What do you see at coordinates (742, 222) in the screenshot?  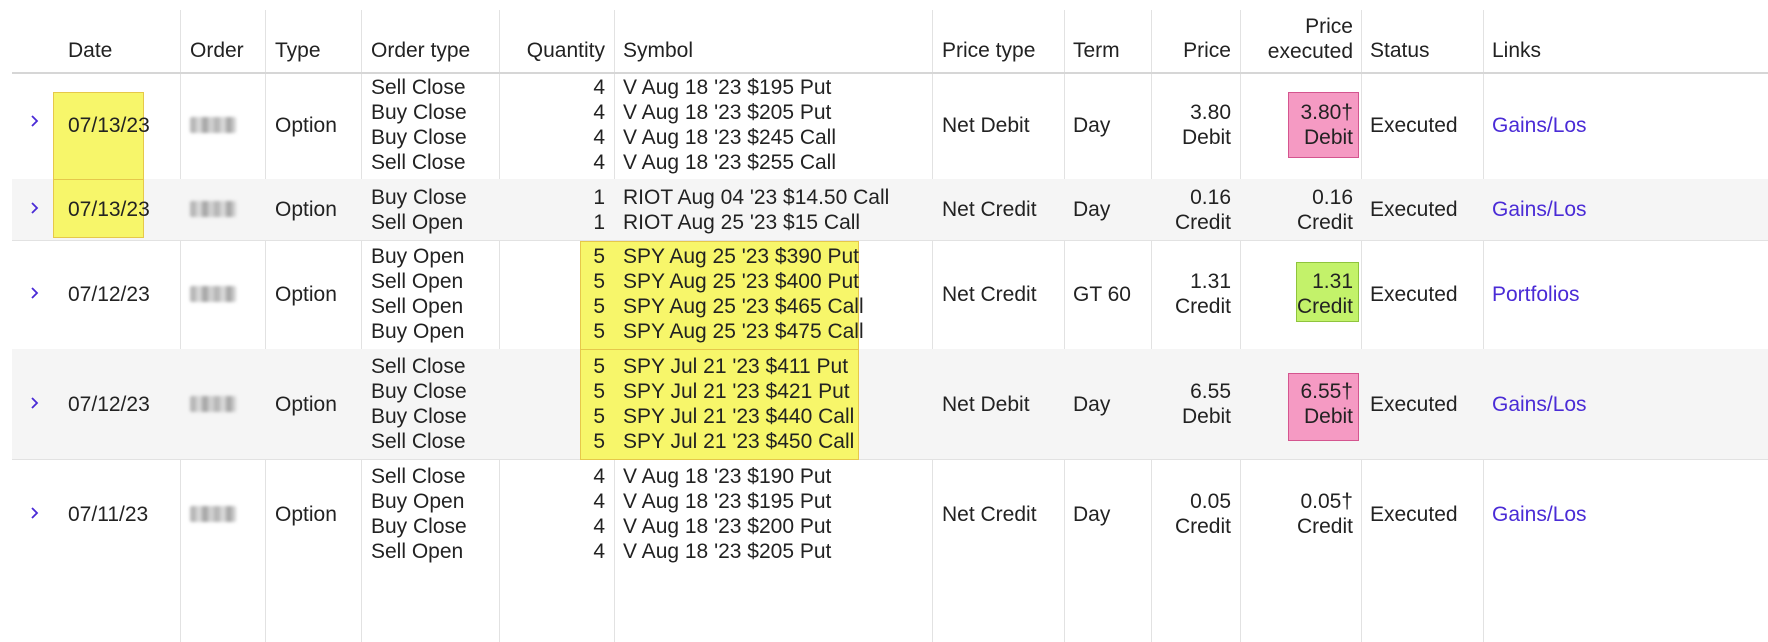 I see `symbol-leg: RIOT Aug 25 '23 $15 Call` at bounding box center [742, 222].